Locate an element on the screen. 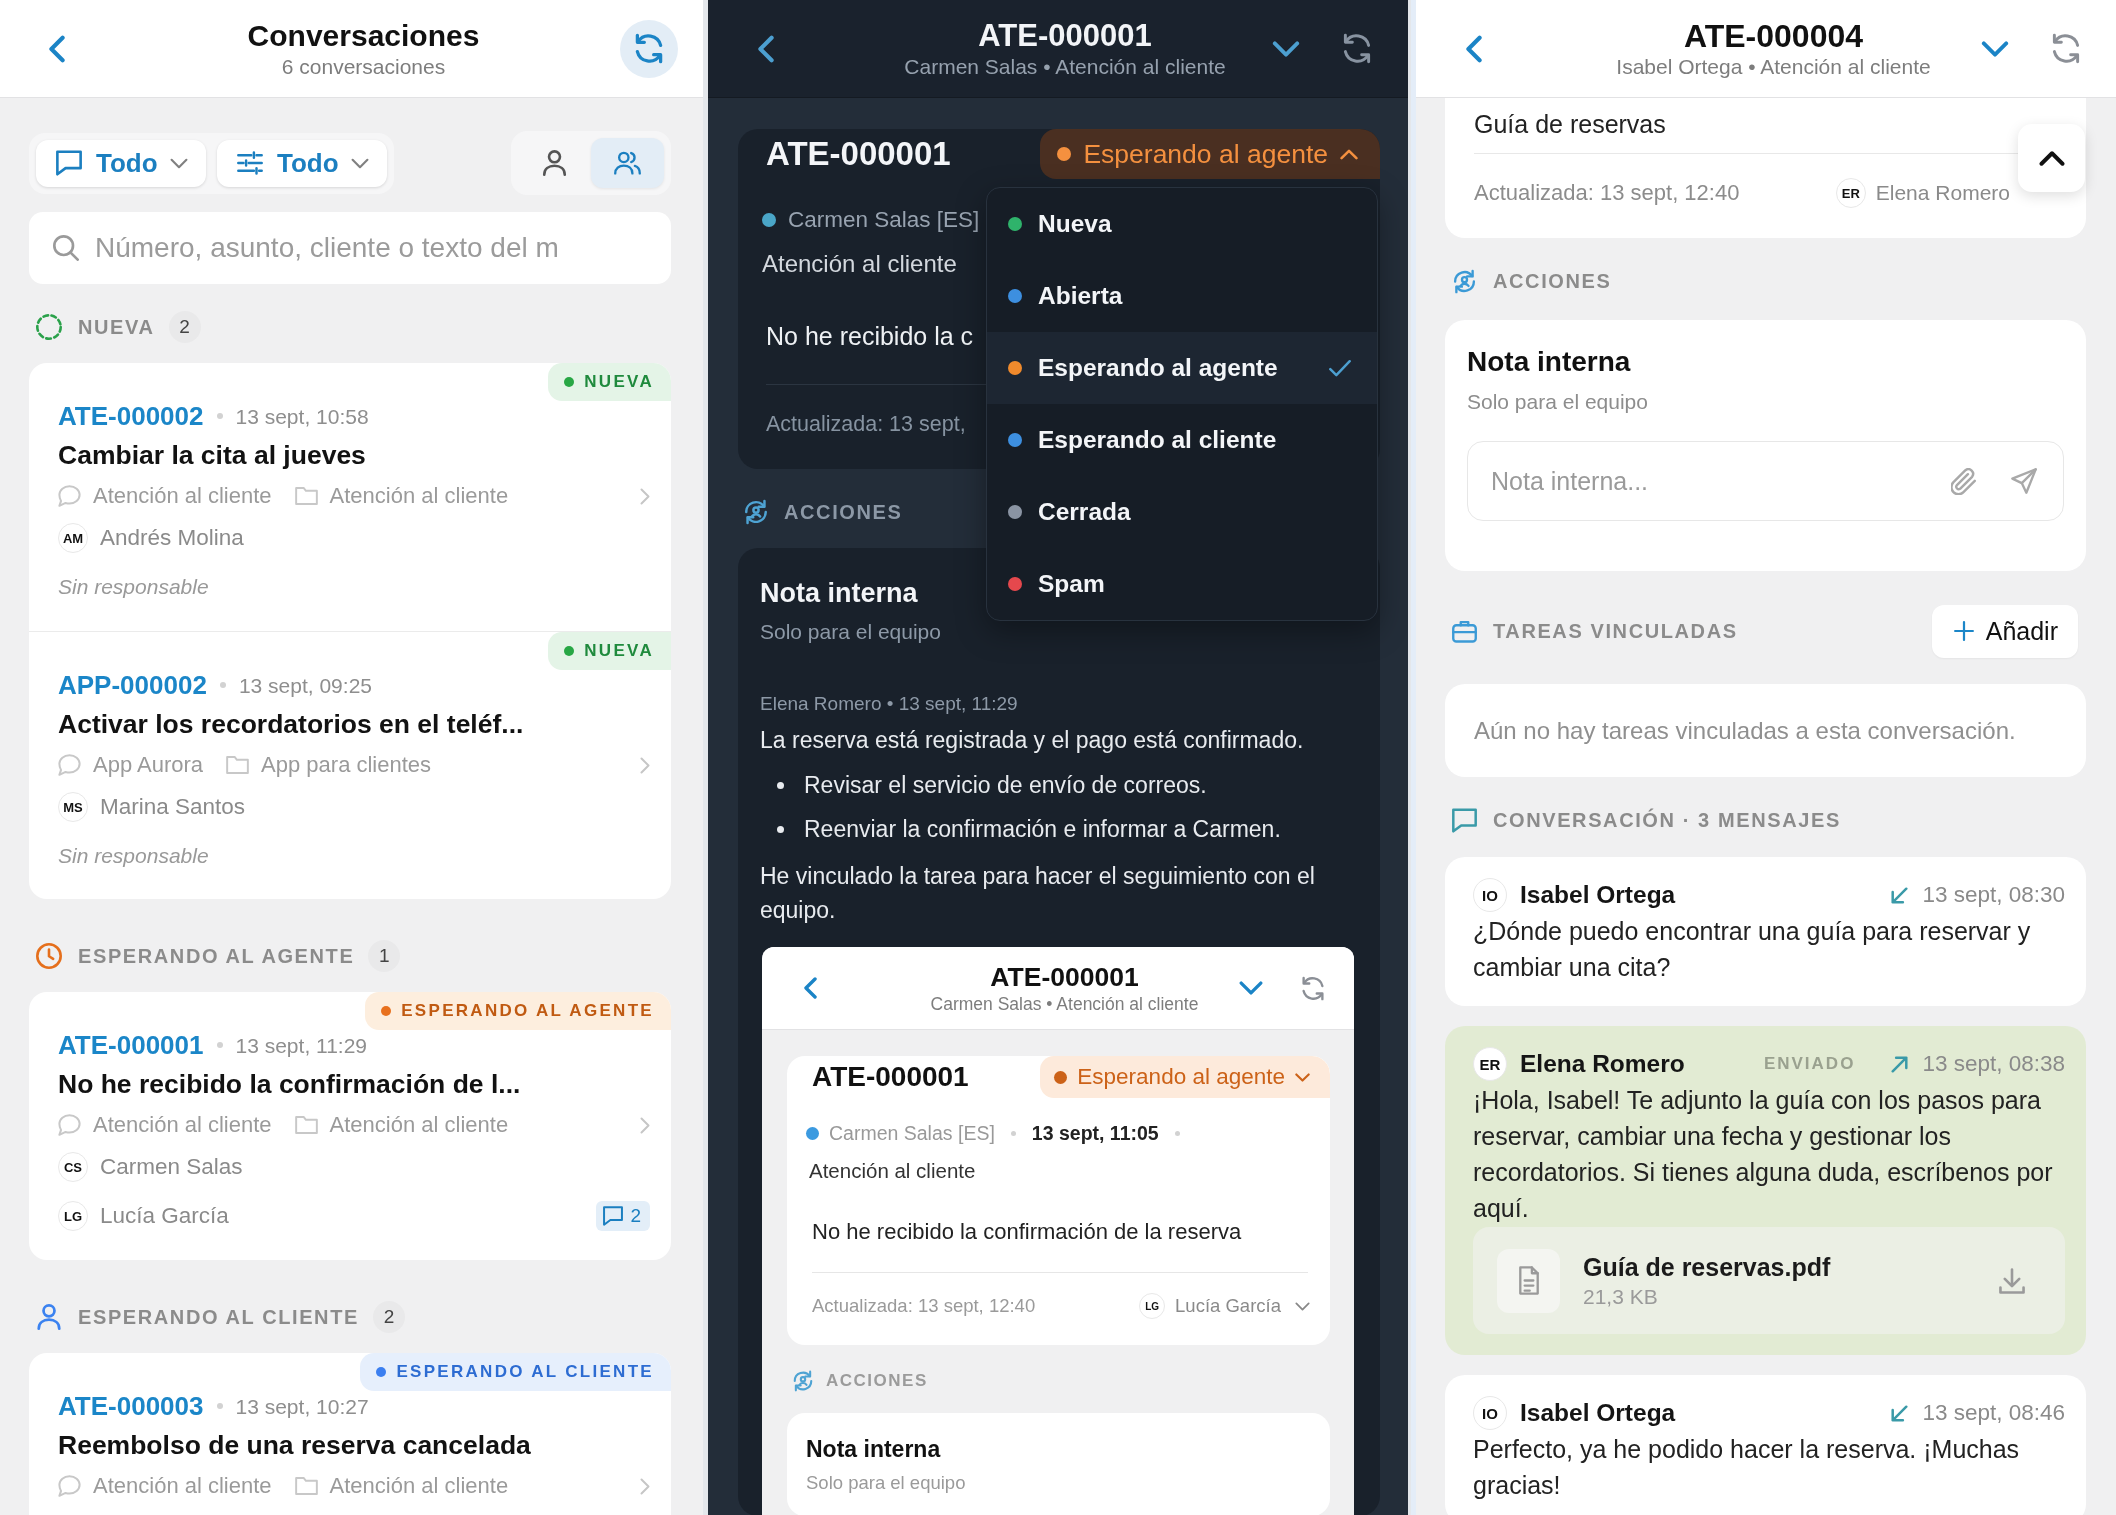  ticket-number: ATE-000001 is located at coordinates (858, 154).